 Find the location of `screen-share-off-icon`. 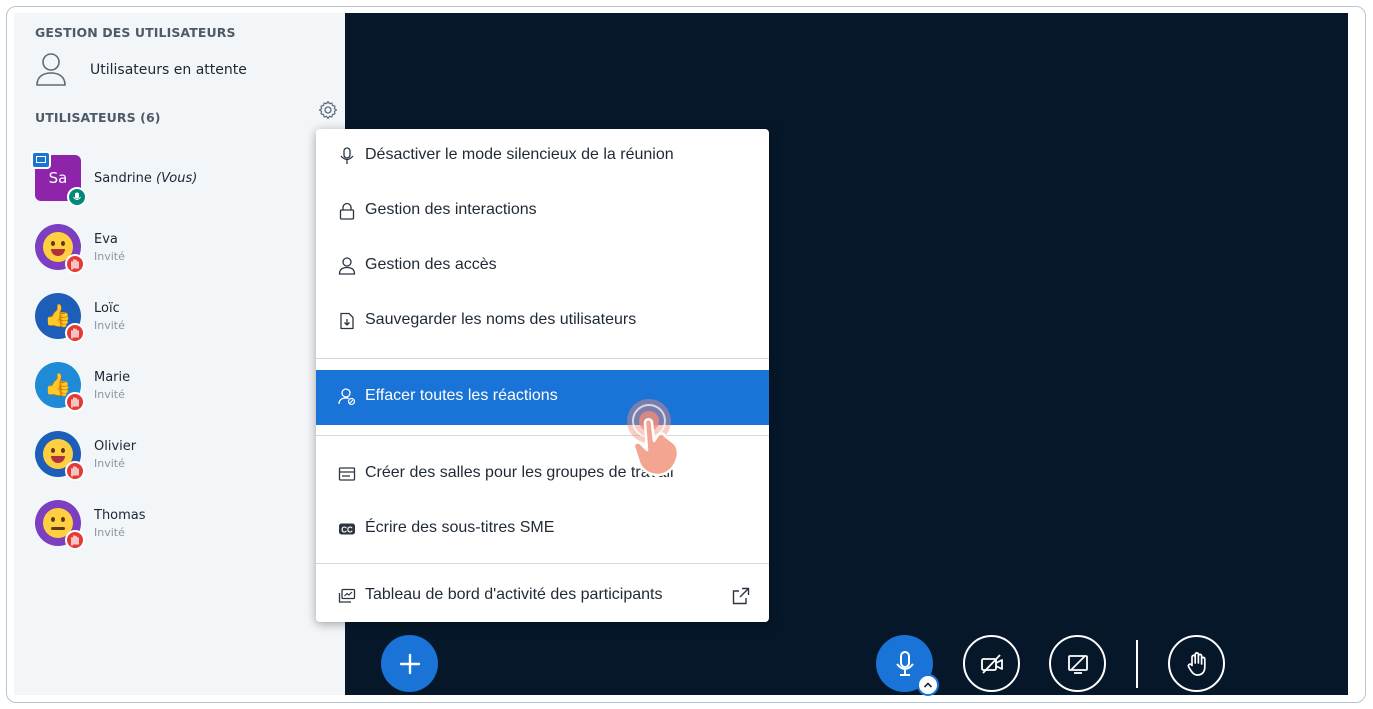

screen-share-off-icon is located at coordinates (1077, 664).